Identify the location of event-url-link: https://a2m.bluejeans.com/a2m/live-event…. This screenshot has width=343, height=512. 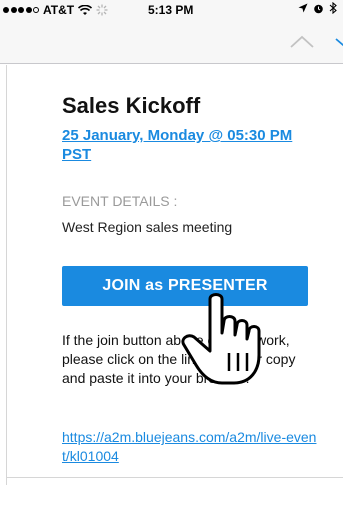
(191, 447).